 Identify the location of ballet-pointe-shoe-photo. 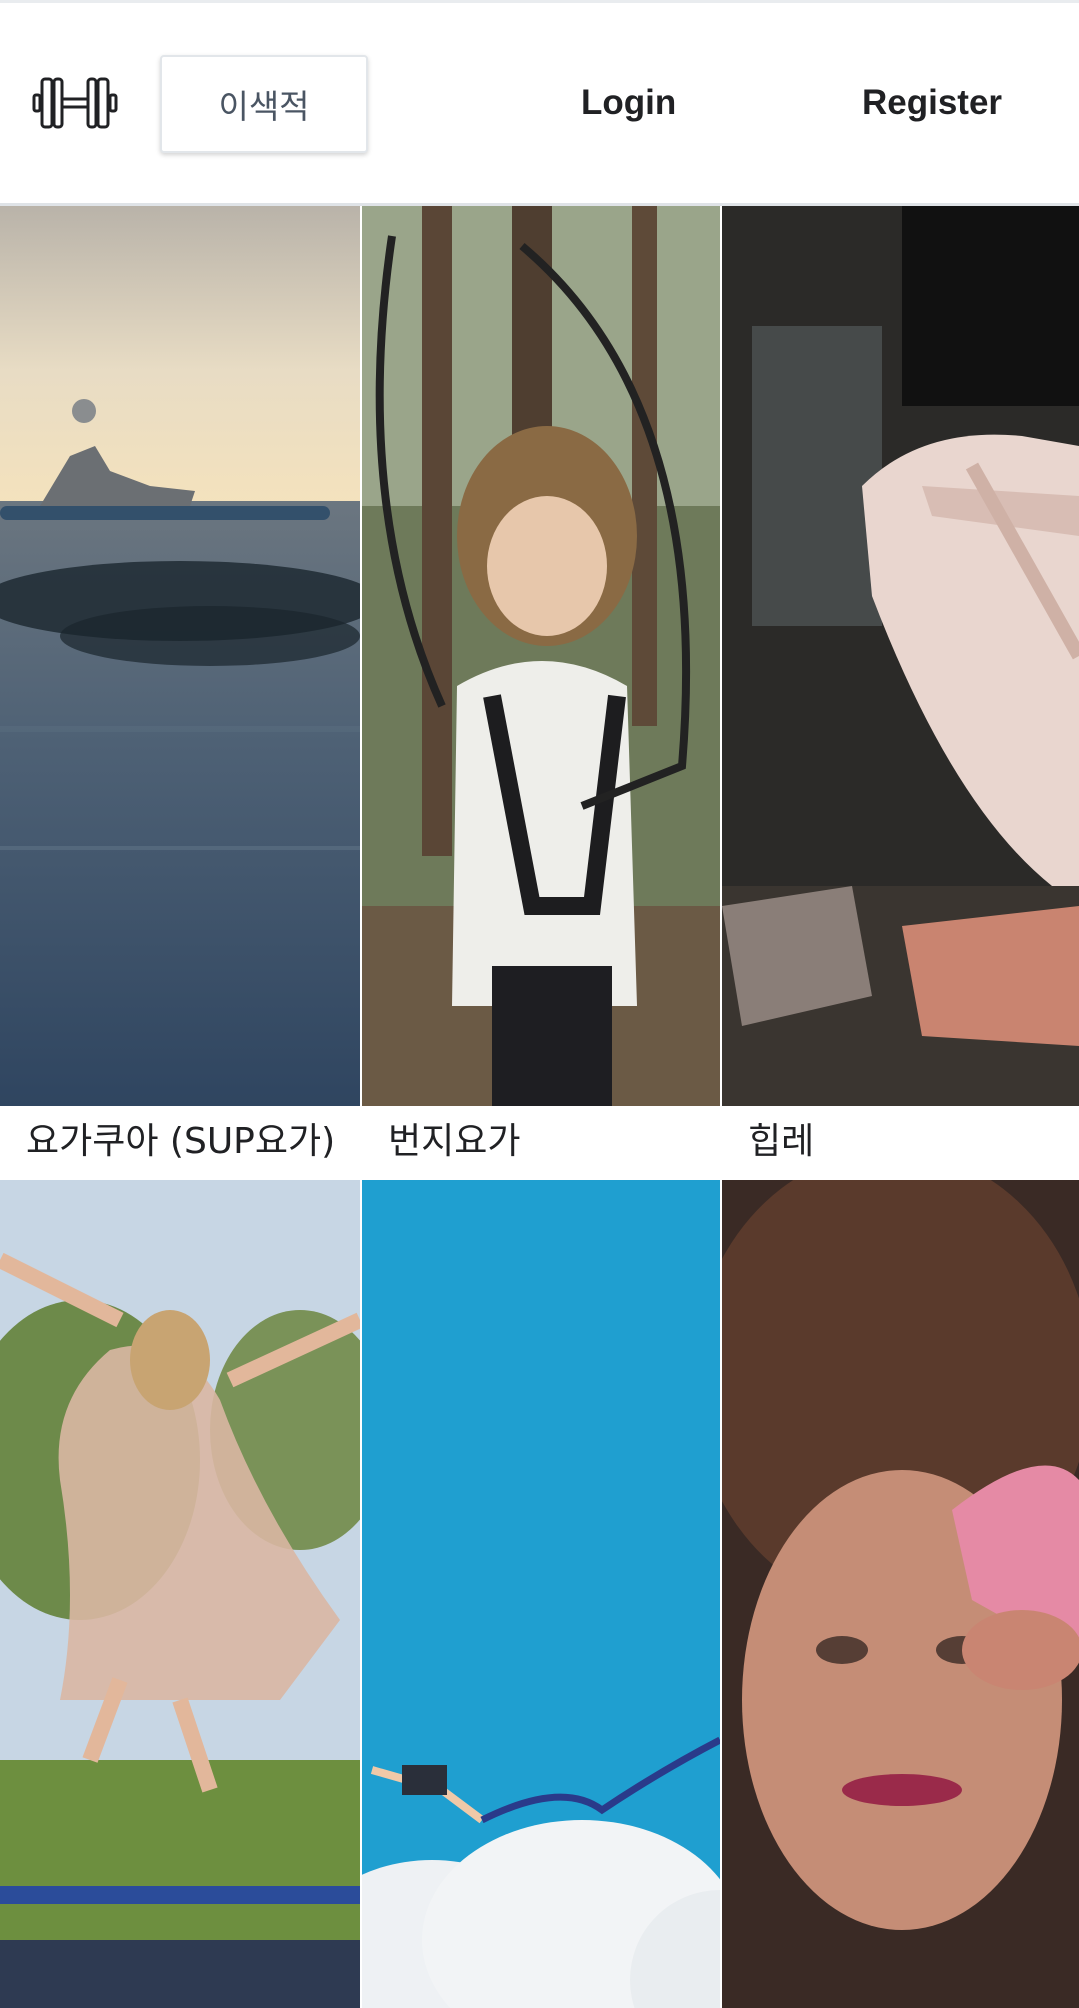
(900, 656).